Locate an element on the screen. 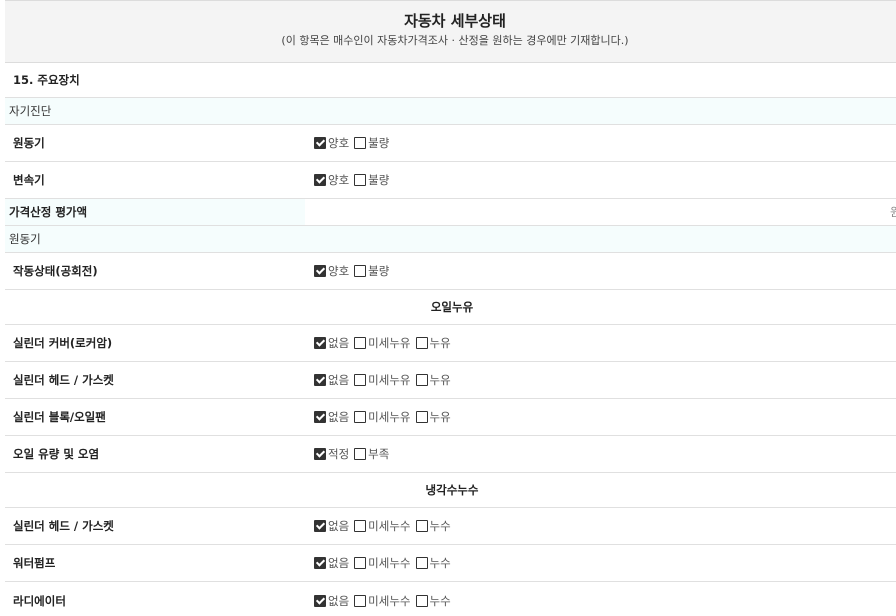 The width and height of the screenshot is (896, 616). subsection-oil-leak: 오일누유 is located at coordinates (450, 307).